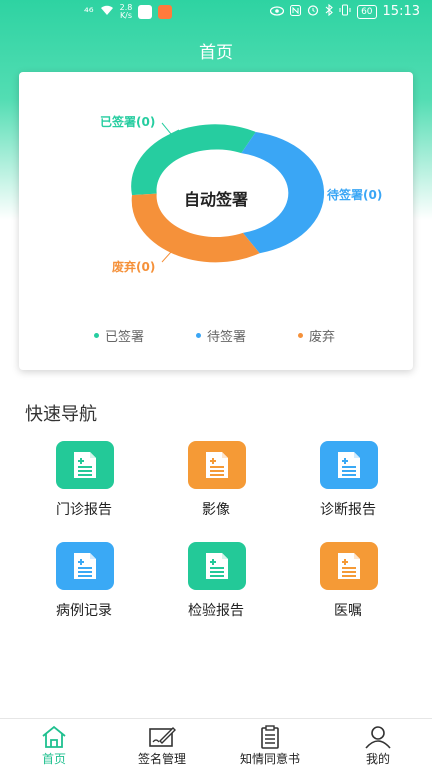 The width and height of the screenshot is (432, 769). I want to click on tab-label: 我的, so click(377, 759).